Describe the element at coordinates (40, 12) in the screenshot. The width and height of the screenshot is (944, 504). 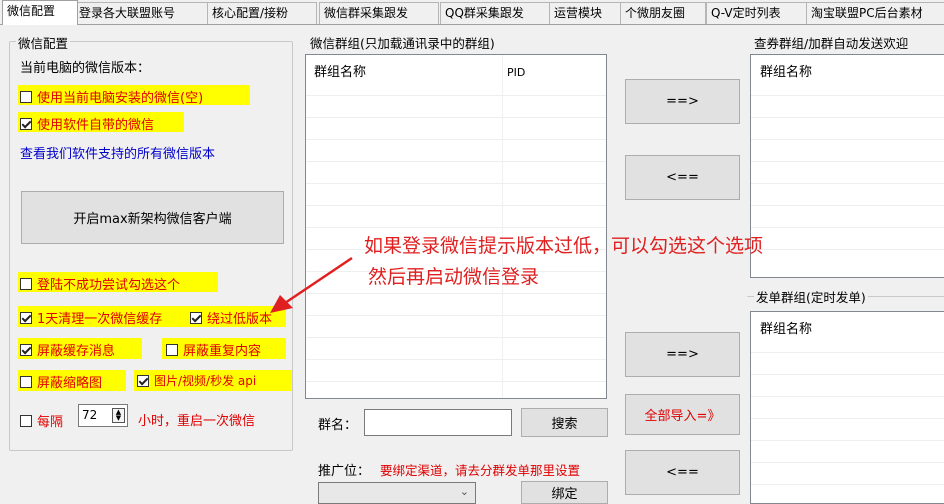
I see `tab-wechat-config: 微信配置` at that location.